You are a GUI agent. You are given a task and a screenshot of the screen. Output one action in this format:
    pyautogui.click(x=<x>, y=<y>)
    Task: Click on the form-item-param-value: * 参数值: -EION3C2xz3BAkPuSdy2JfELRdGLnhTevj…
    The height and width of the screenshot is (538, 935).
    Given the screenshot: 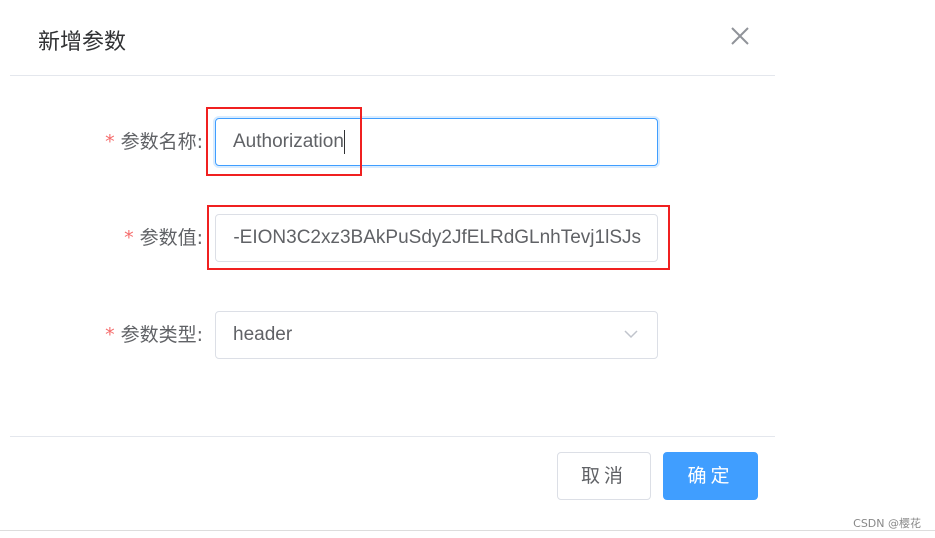 What is the action you would take?
    pyautogui.click(x=350, y=238)
    